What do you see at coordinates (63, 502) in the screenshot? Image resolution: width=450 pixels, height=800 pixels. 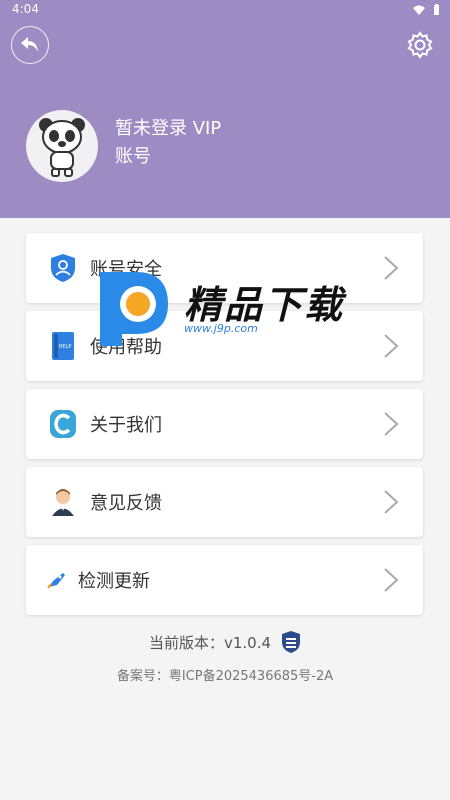 I see `feedback-person-icon` at bounding box center [63, 502].